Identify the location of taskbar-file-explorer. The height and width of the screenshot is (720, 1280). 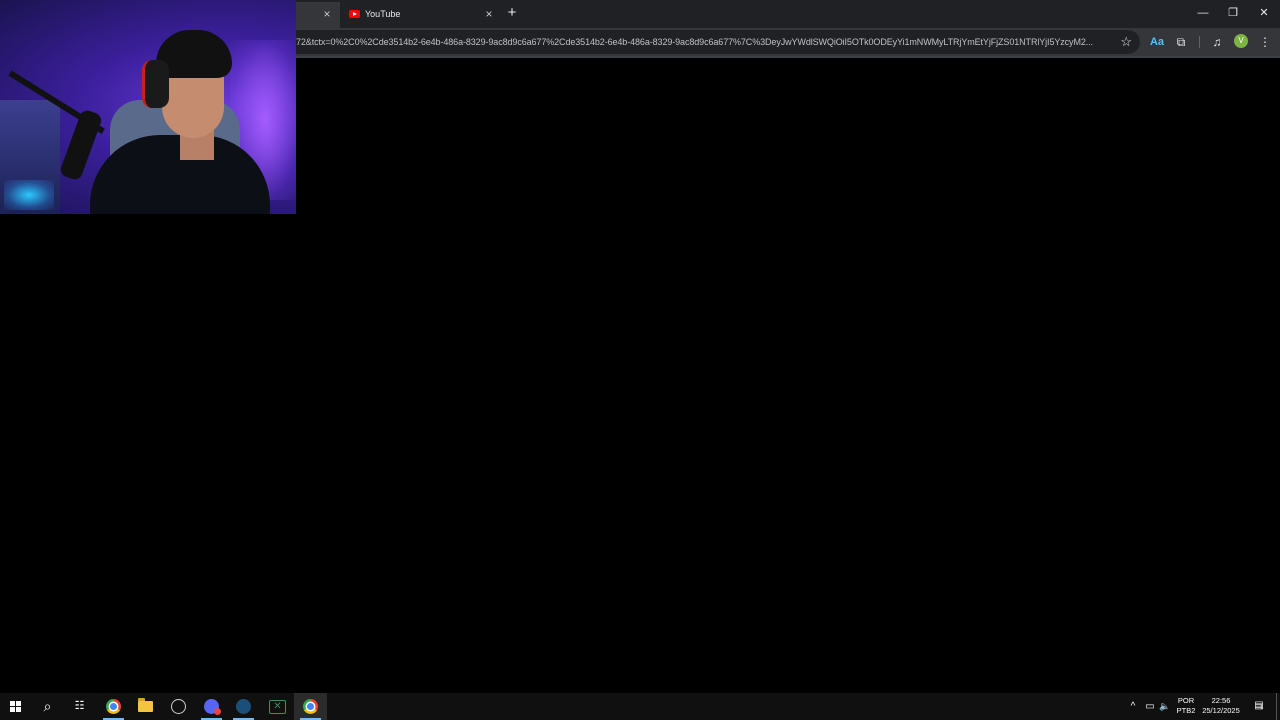
(145, 706).